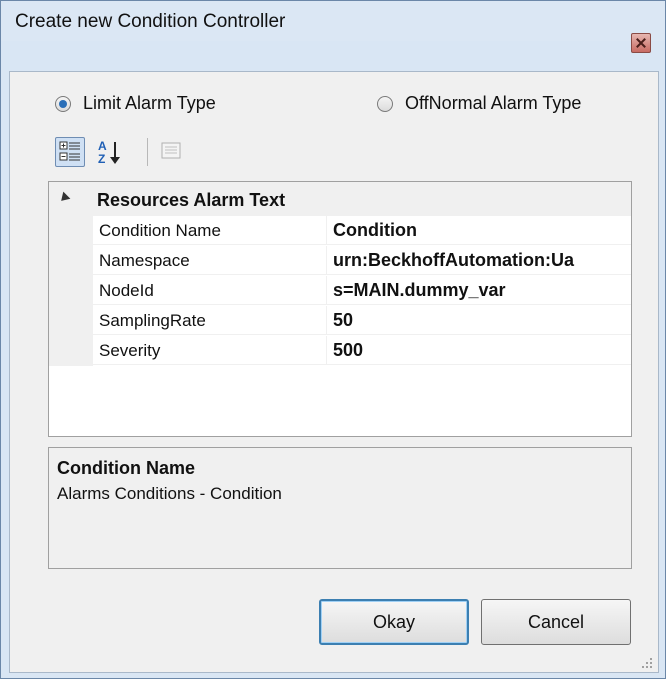 Image resolution: width=666 pixels, height=679 pixels. What do you see at coordinates (323, 153) in the screenshot?
I see `property-grid-toolbar: A Z` at bounding box center [323, 153].